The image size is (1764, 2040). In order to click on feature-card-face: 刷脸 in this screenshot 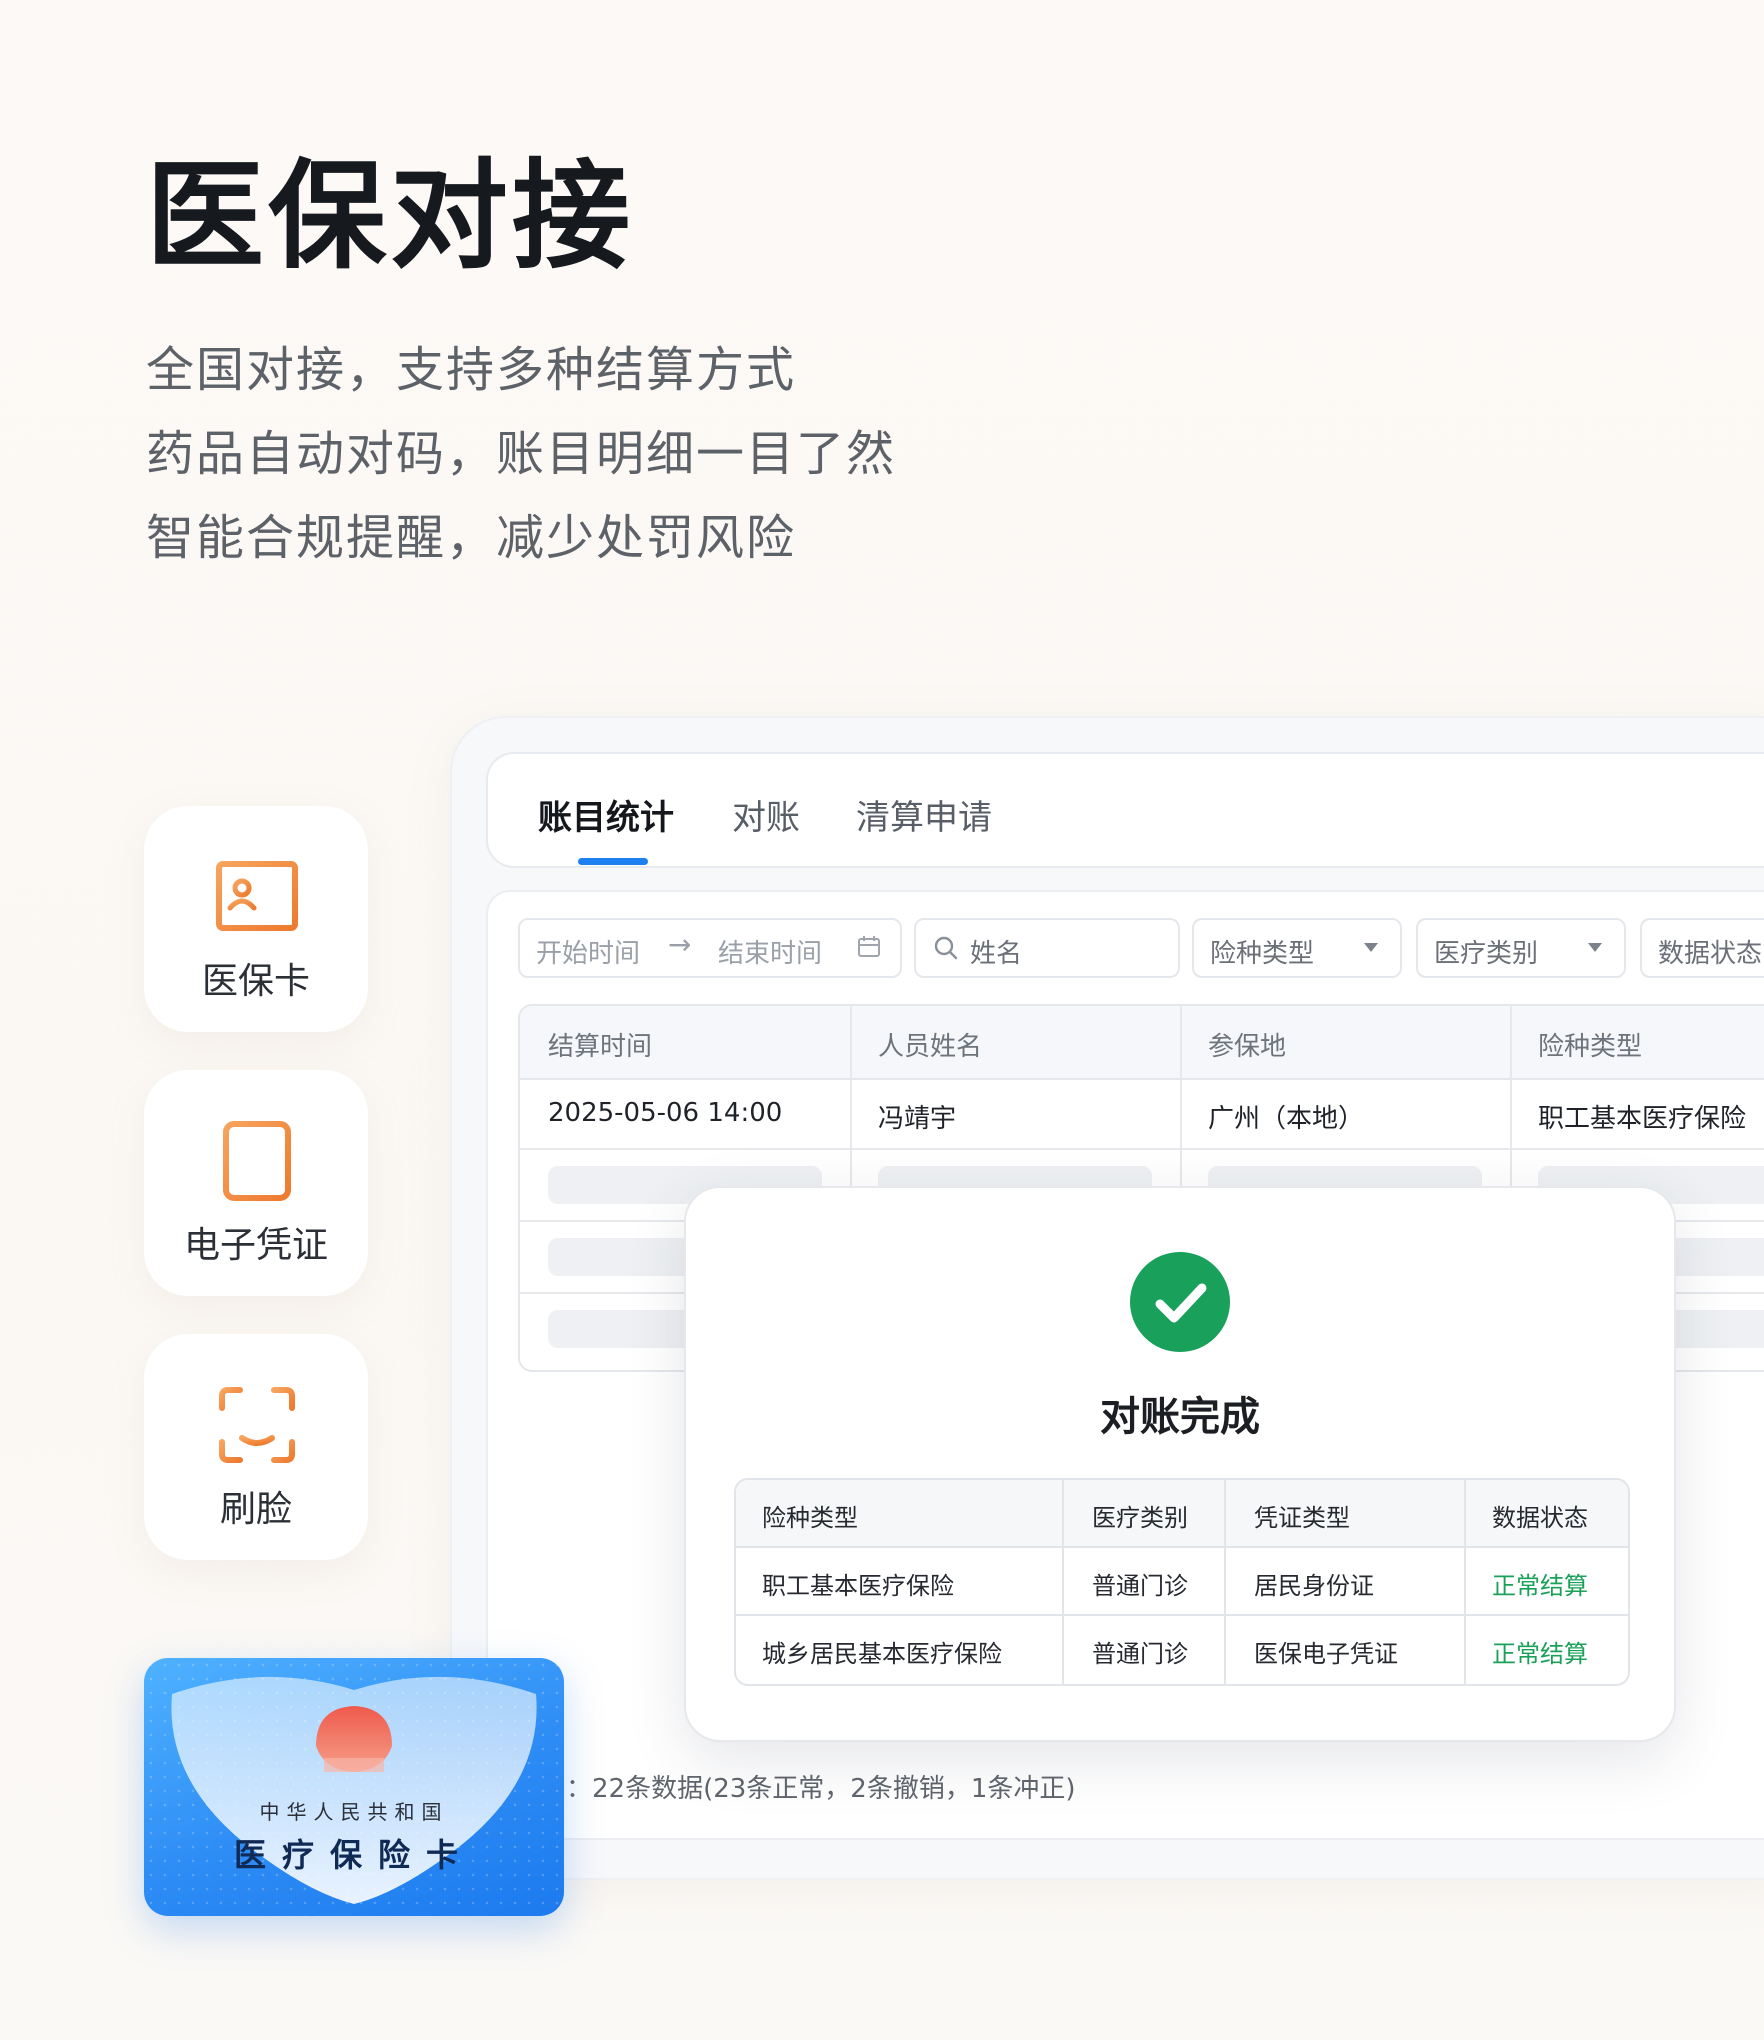, I will do `click(256, 1447)`.